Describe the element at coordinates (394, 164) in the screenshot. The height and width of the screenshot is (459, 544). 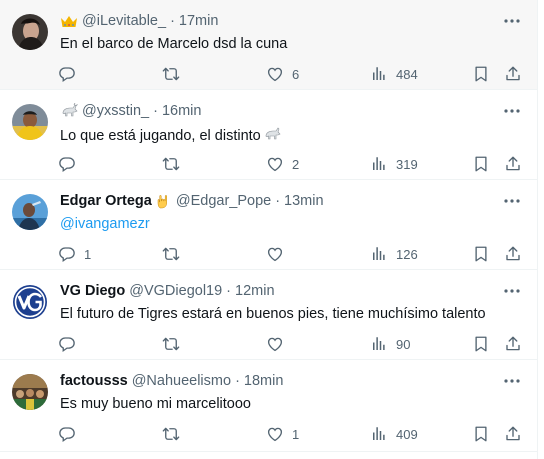
I see `views-button: 319` at that location.